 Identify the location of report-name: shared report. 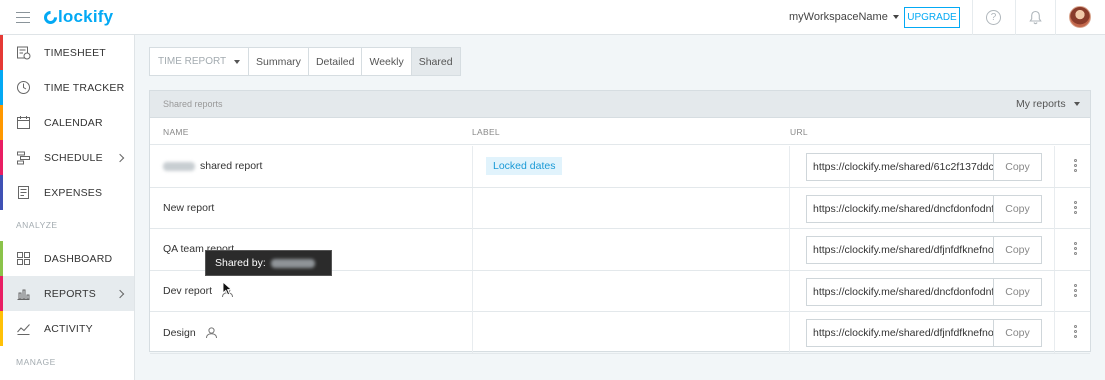
(212, 166).